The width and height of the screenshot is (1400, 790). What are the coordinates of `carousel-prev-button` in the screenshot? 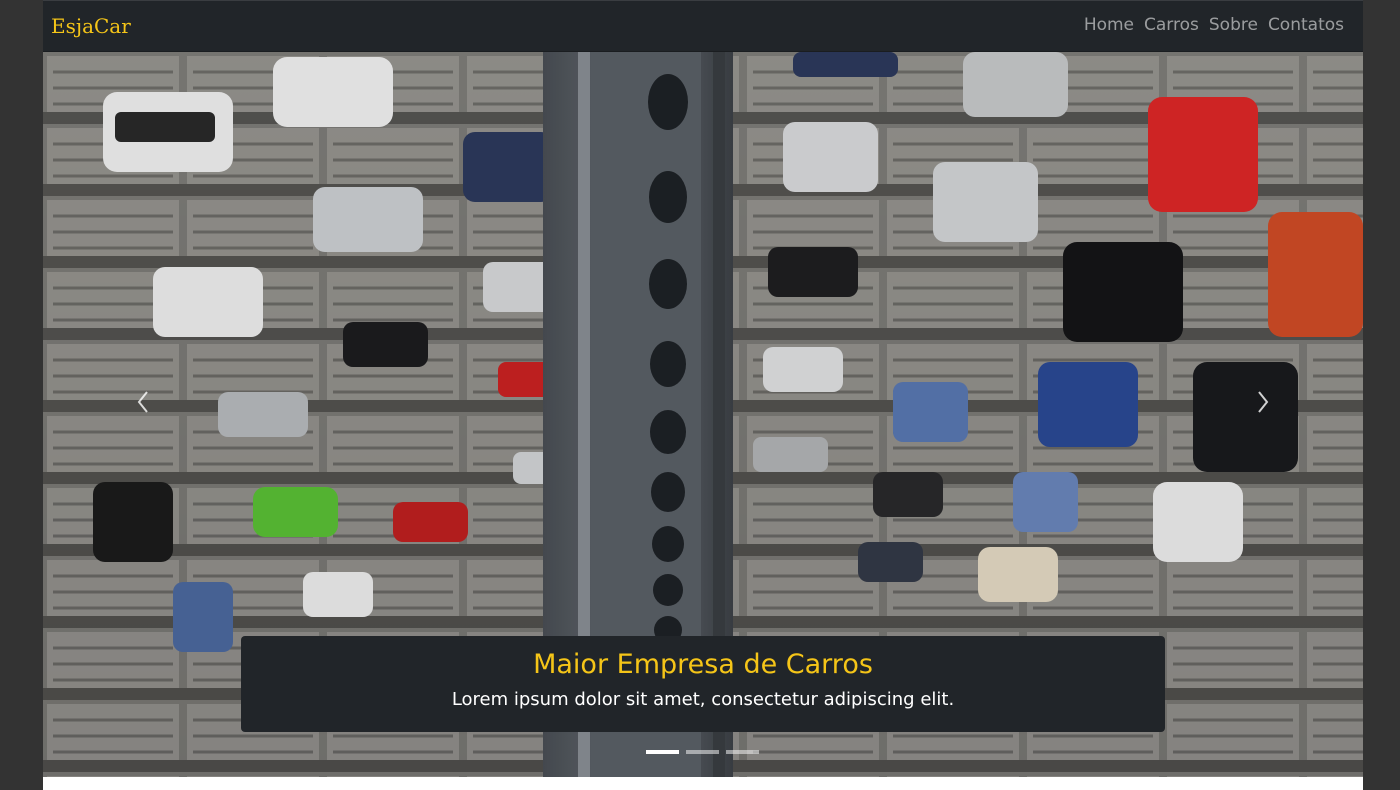 It's located at (144, 402).